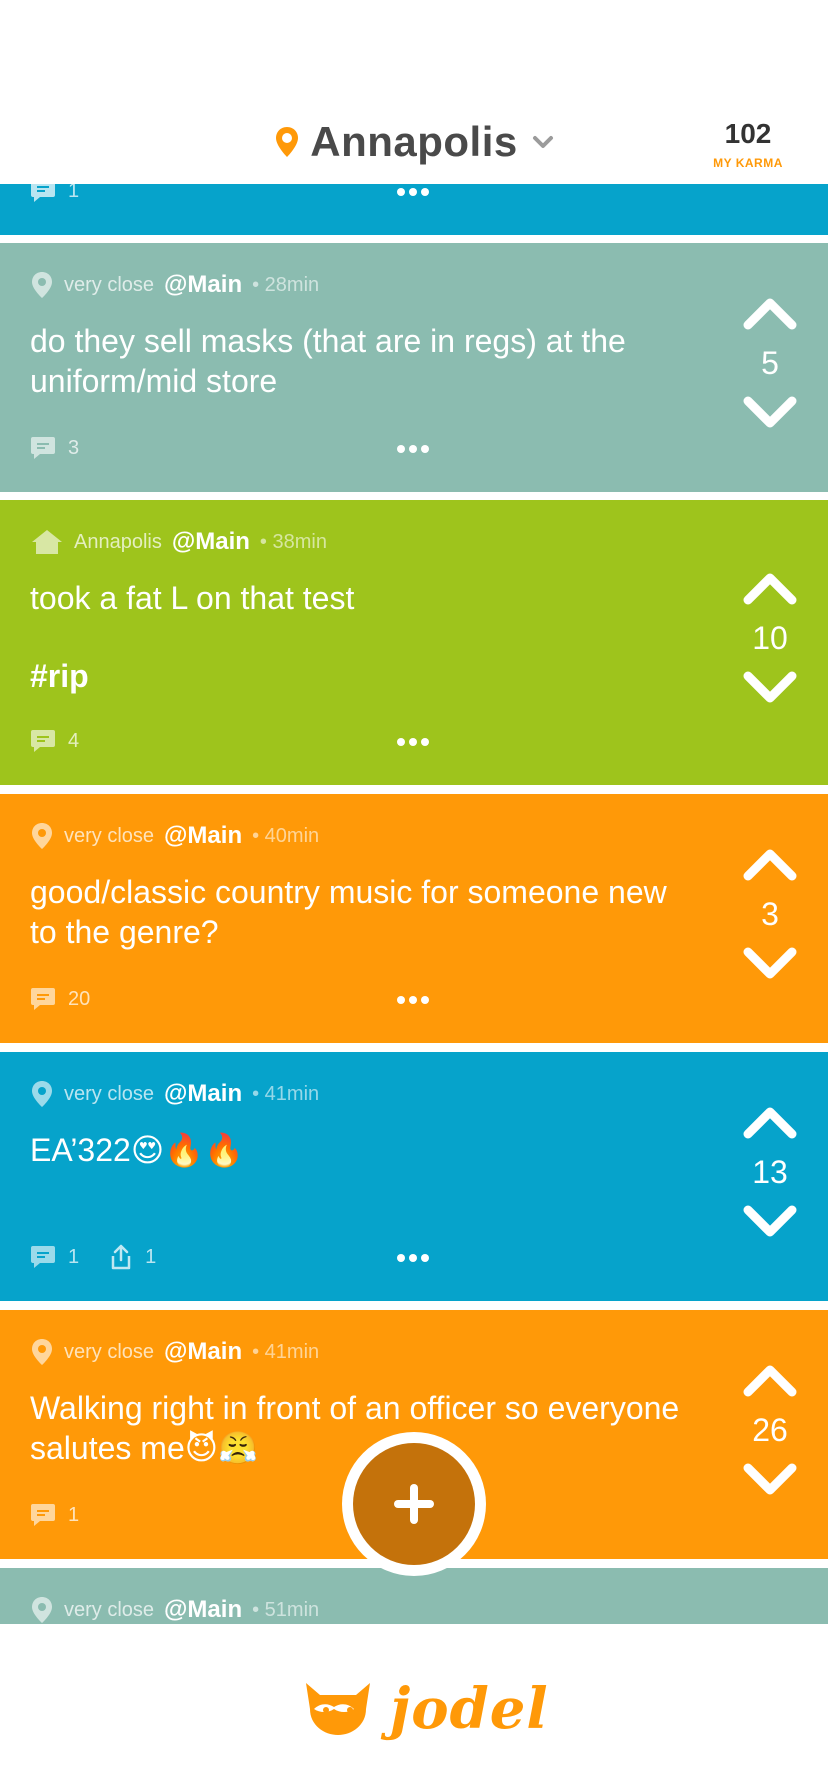 The width and height of the screenshot is (828, 1792). What do you see at coordinates (192, 598) in the screenshot?
I see `post-text: took a fat L on that test` at bounding box center [192, 598].